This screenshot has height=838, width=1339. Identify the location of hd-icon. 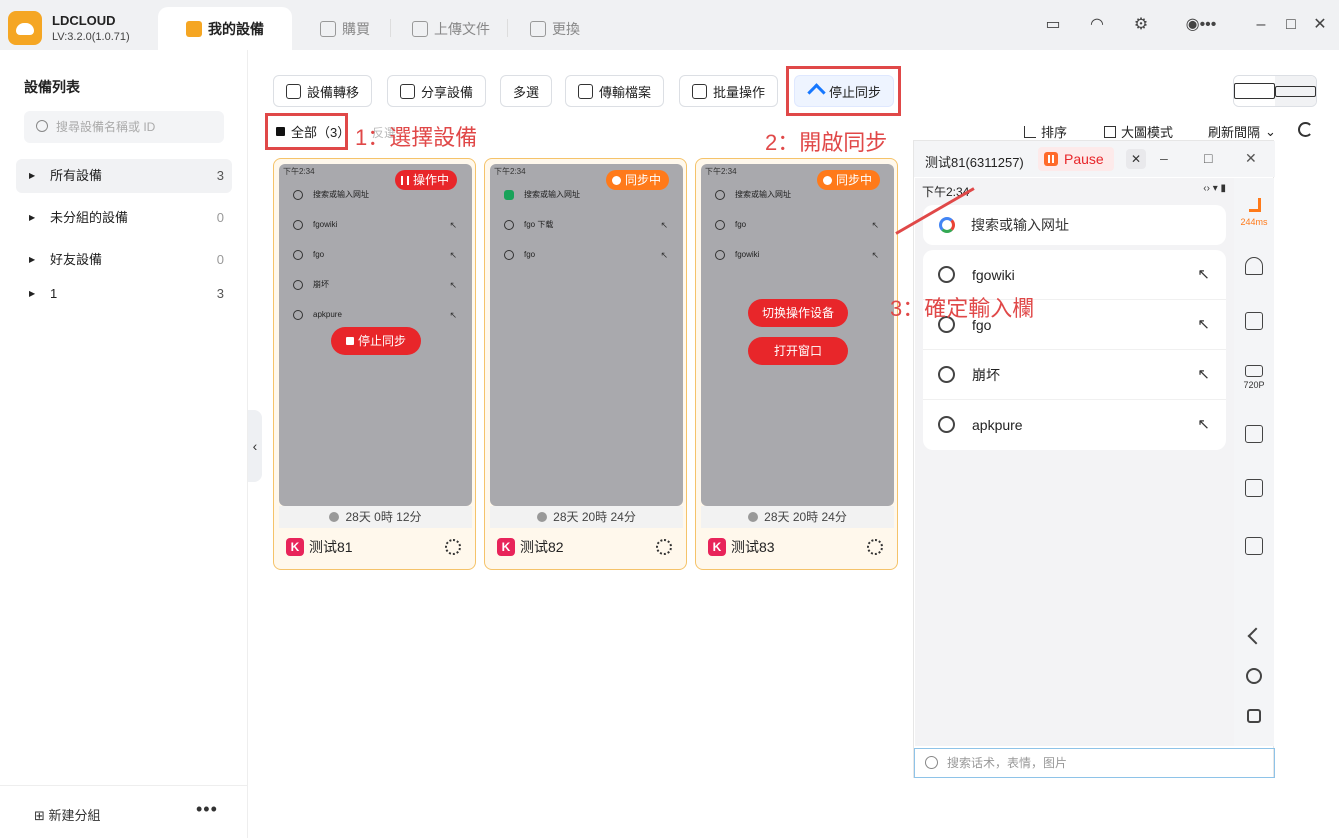
(1254, 371).